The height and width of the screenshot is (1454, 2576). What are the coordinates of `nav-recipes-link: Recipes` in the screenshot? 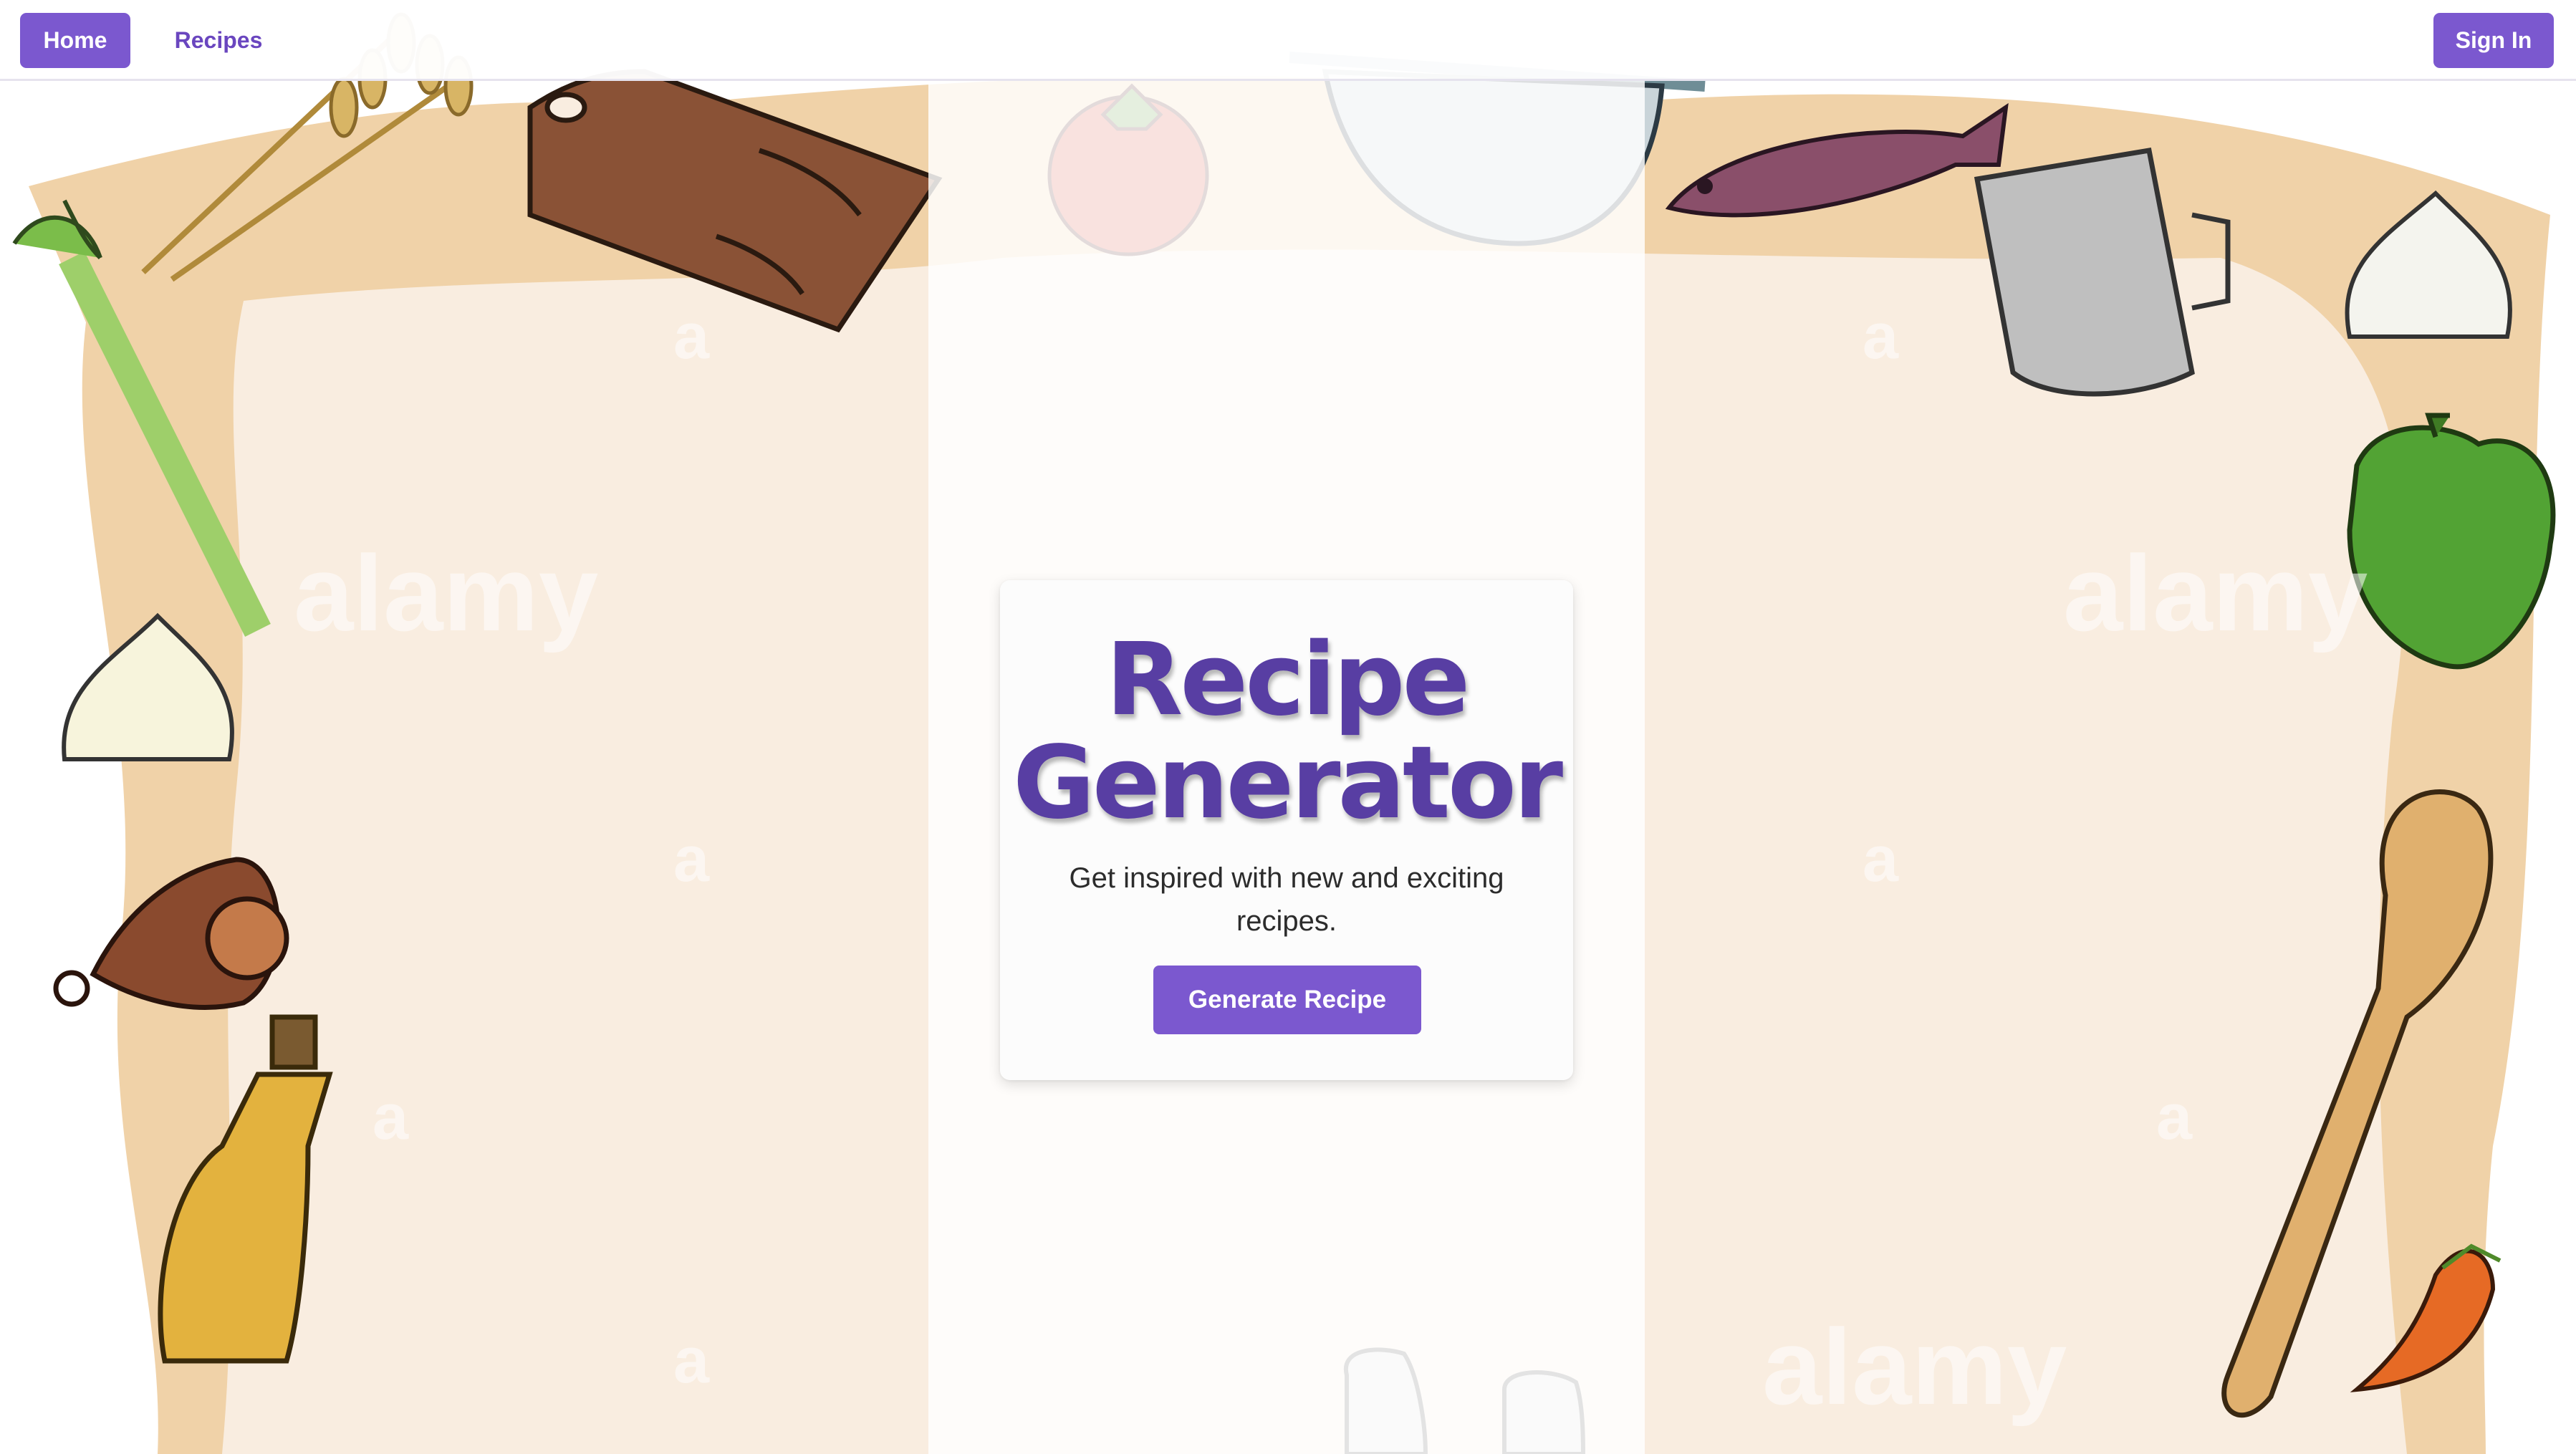 It's located at (219, 40).